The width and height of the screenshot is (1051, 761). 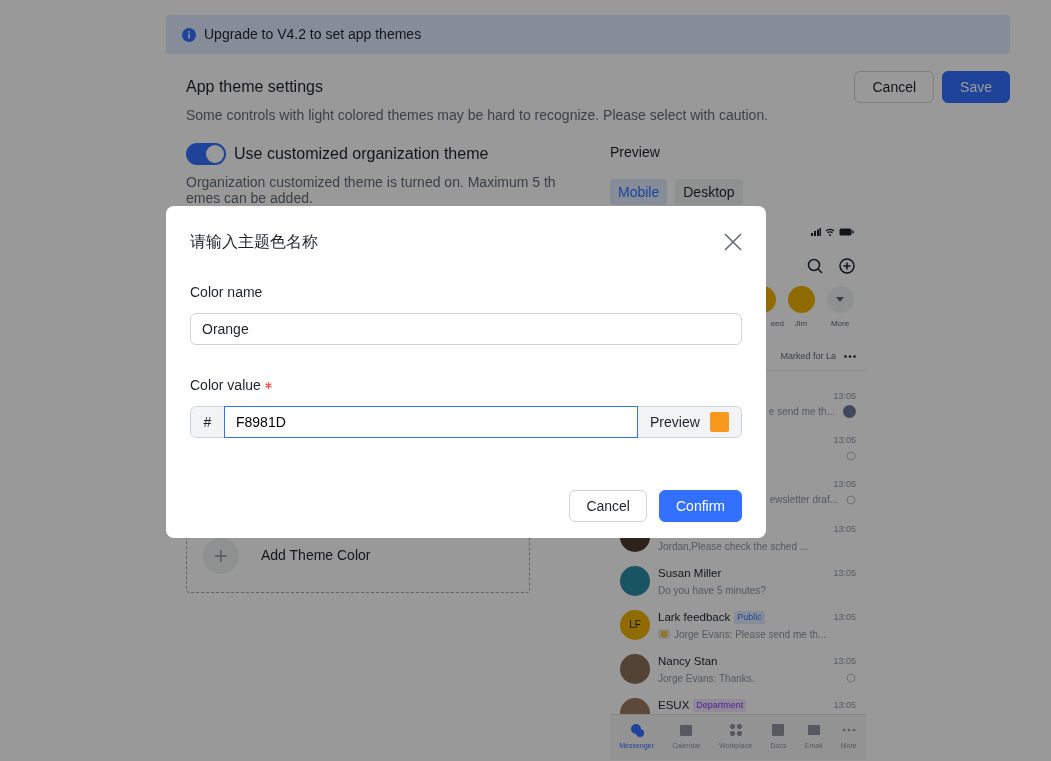 What do you see at coordinates (777, 324) in the screenshot?
I see `contact-name: eed` at bounding box center [777, 324].